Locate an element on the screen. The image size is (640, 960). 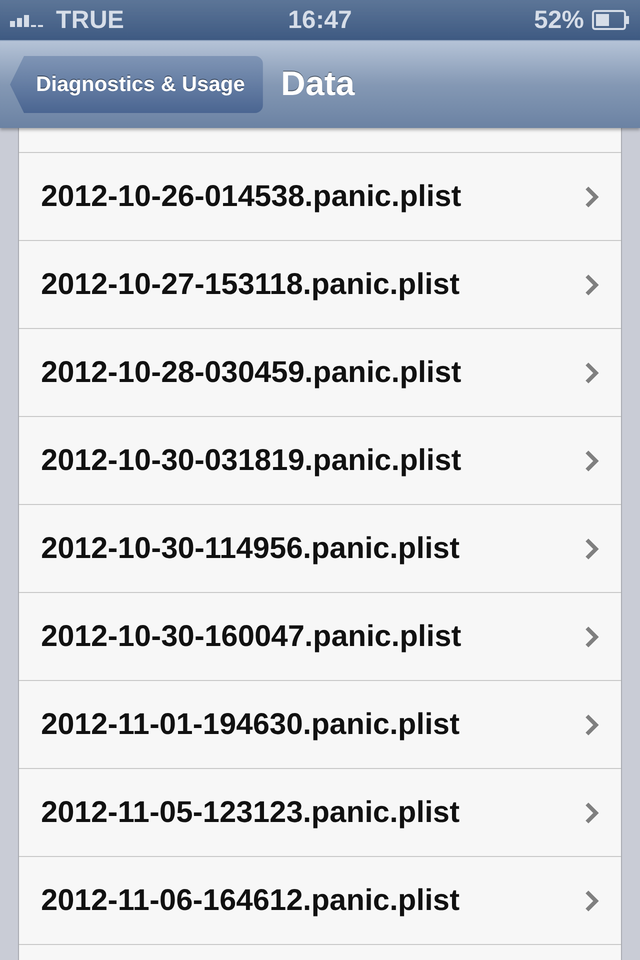
status-time: 16:47 is located at coordinates (320, 20).